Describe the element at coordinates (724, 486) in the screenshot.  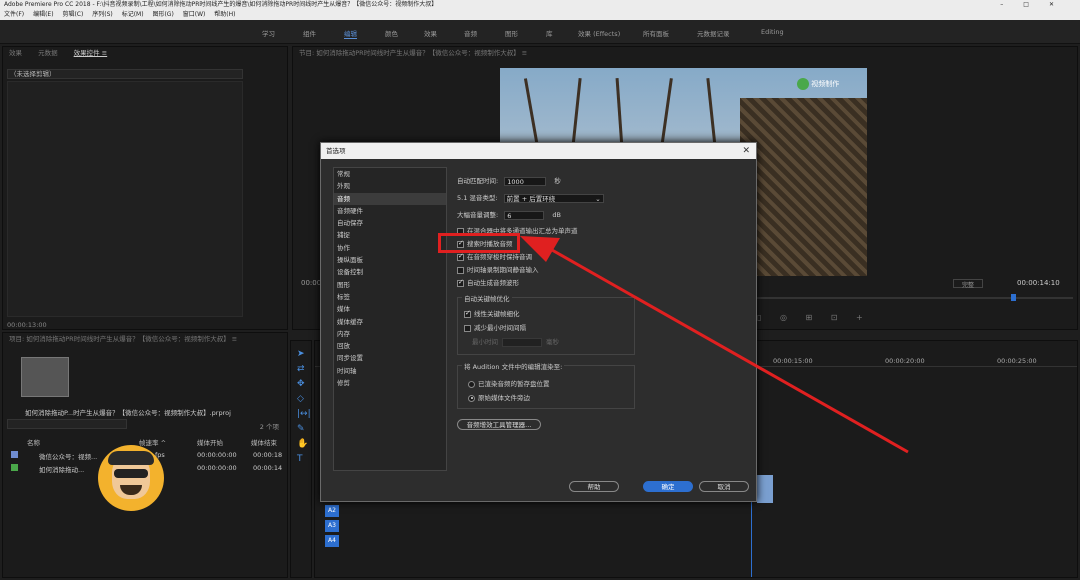
I see `cancel-button: 取消` at that location.